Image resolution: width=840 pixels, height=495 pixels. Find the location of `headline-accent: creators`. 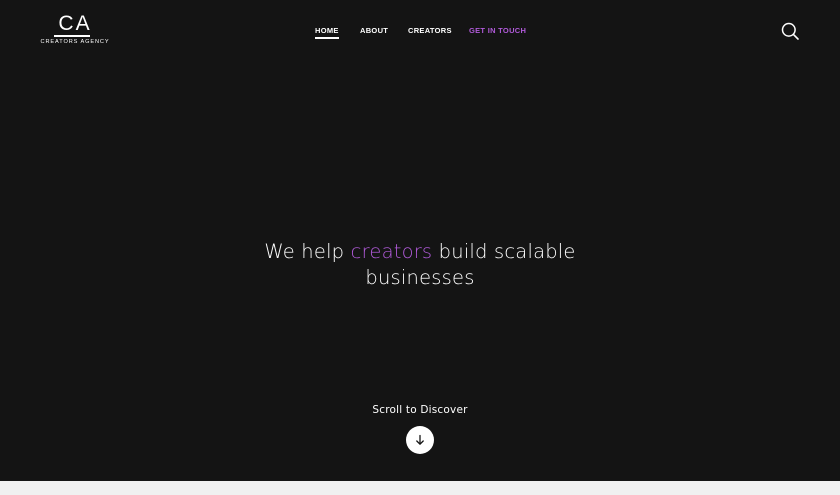

headline-accent: creators is located at coordinates (391, 251).